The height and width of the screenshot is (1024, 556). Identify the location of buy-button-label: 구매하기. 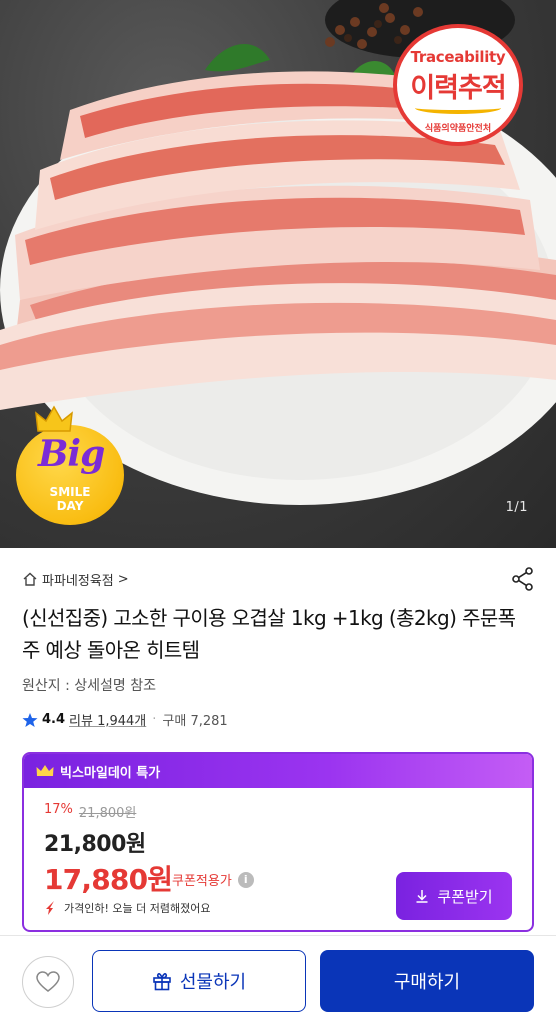
(427, 982).